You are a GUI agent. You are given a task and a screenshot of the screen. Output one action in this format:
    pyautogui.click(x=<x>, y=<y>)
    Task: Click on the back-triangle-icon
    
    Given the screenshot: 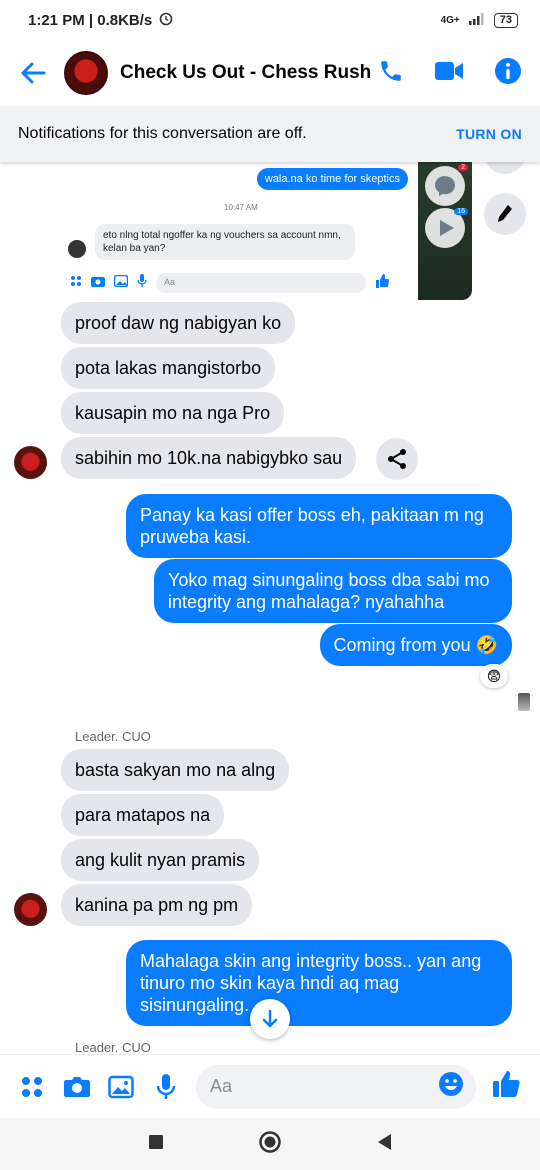 What is the action you would take?
    pyautogui.click(x=384, y=1144)
    